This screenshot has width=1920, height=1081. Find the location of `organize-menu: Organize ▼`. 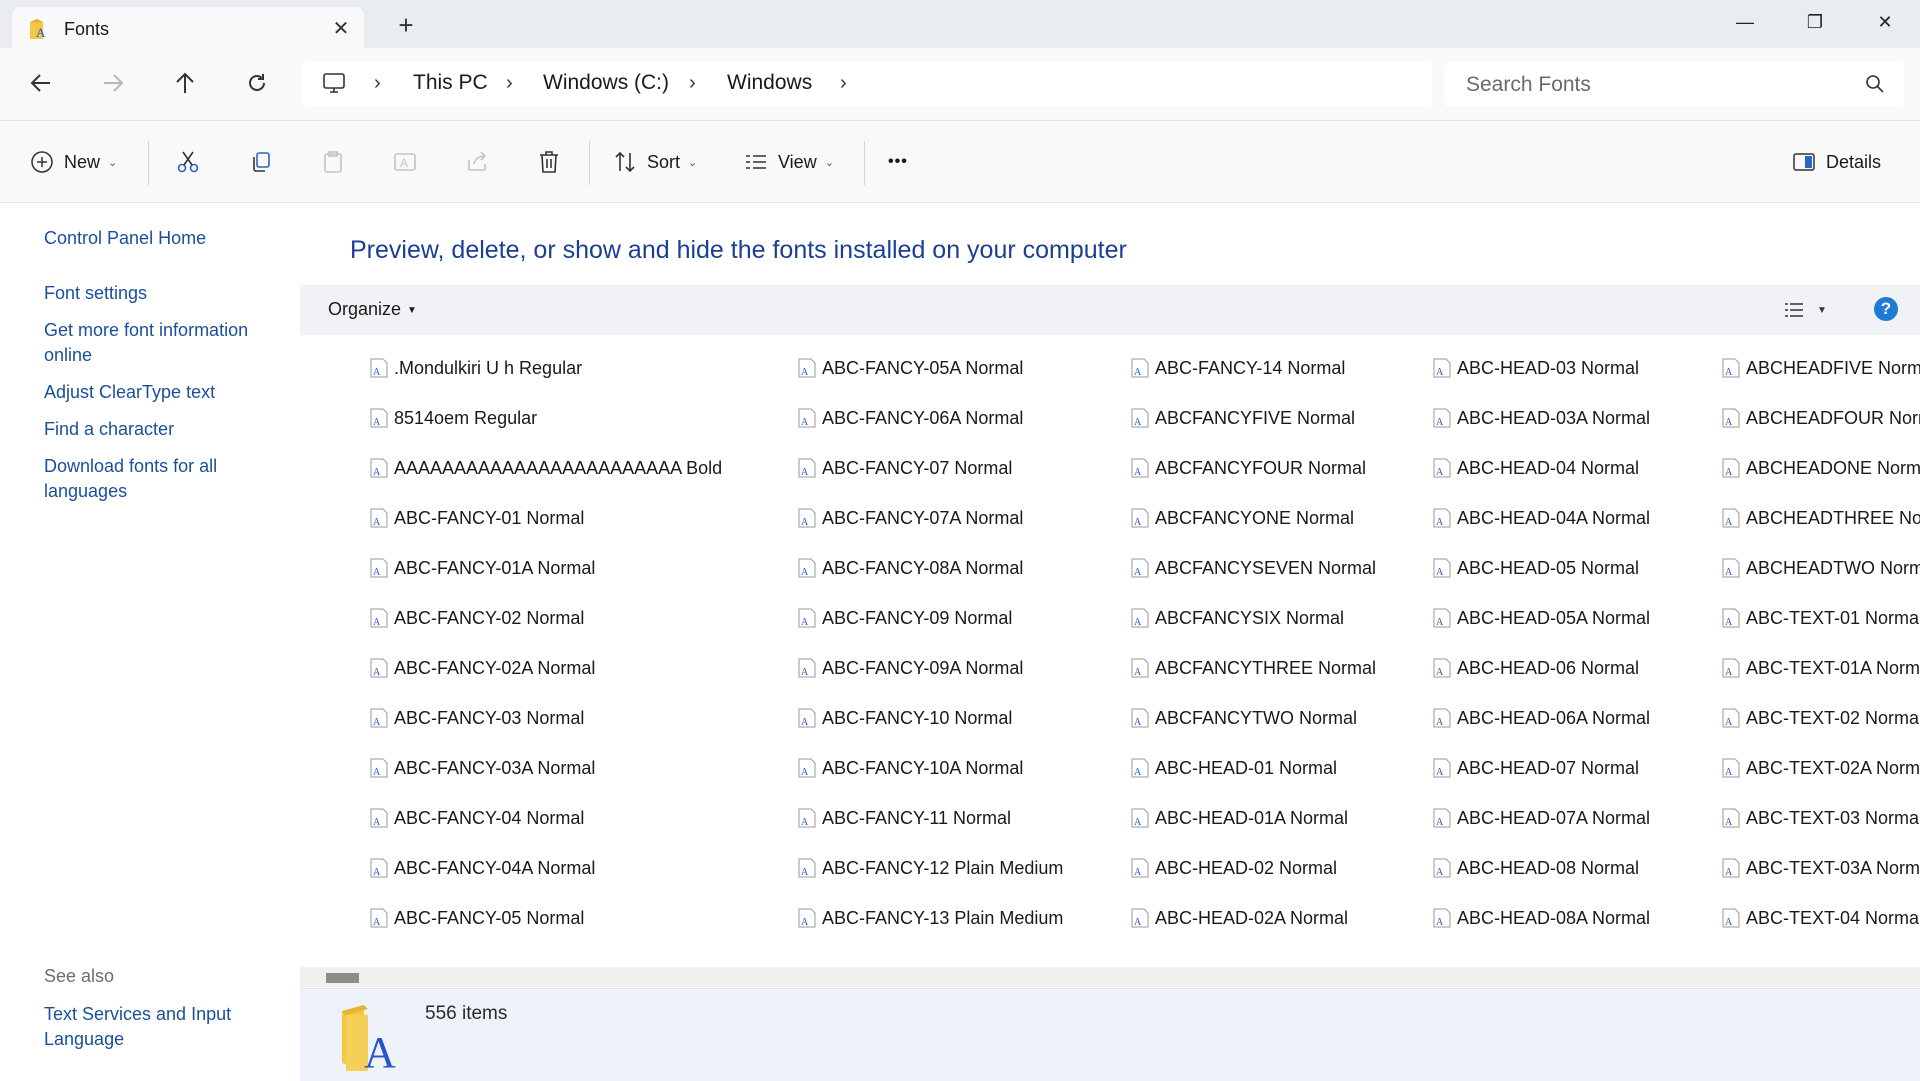

organize-menu: Organize ▼ is located at coordinates (372, 309).